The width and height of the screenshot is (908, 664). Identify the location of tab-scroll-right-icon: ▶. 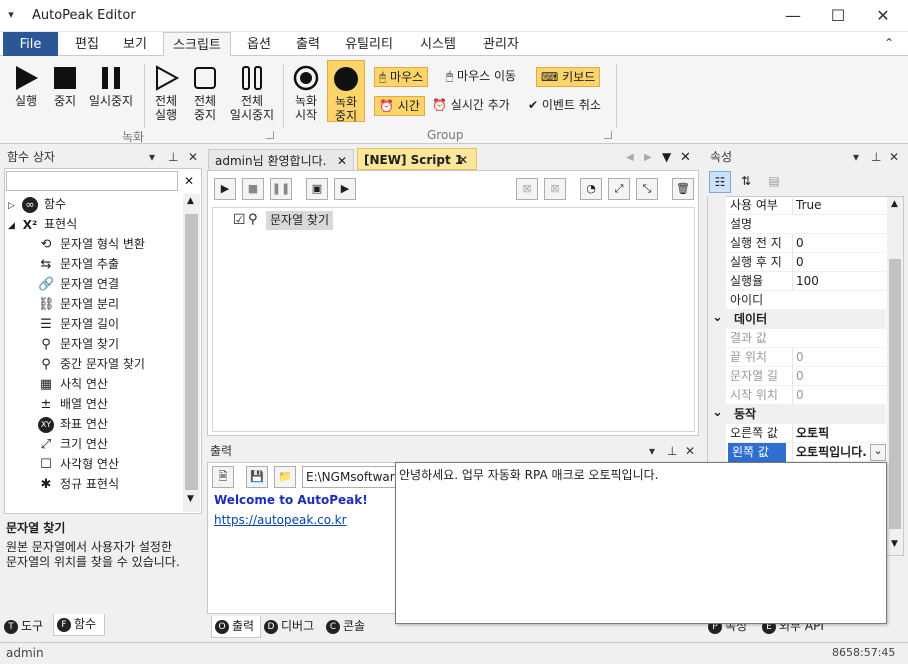
(648, 157).